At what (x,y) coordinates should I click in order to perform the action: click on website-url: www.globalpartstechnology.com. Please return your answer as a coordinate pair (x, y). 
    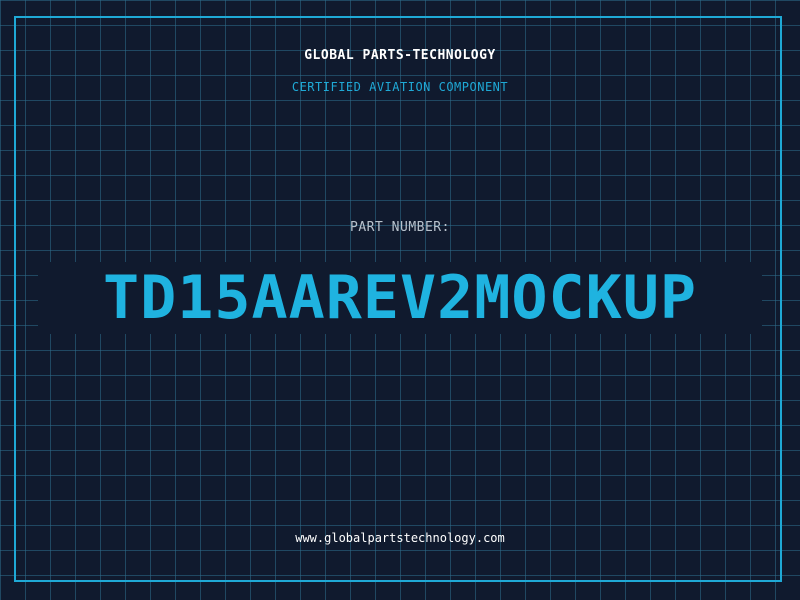
    Looking at the image, I should click on (400, 538).